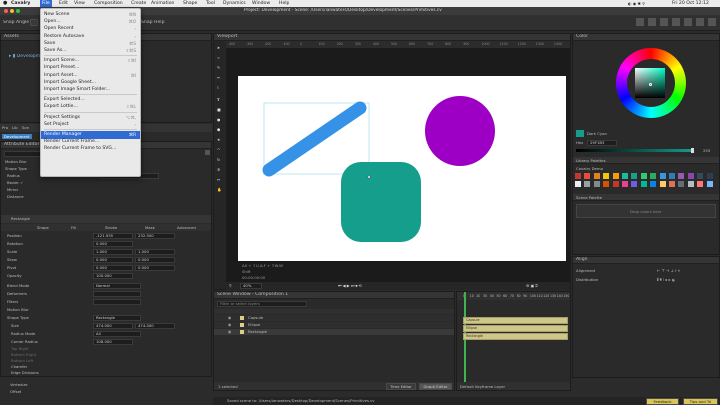  I want to click on current-color-swatch, so click(580, 133).